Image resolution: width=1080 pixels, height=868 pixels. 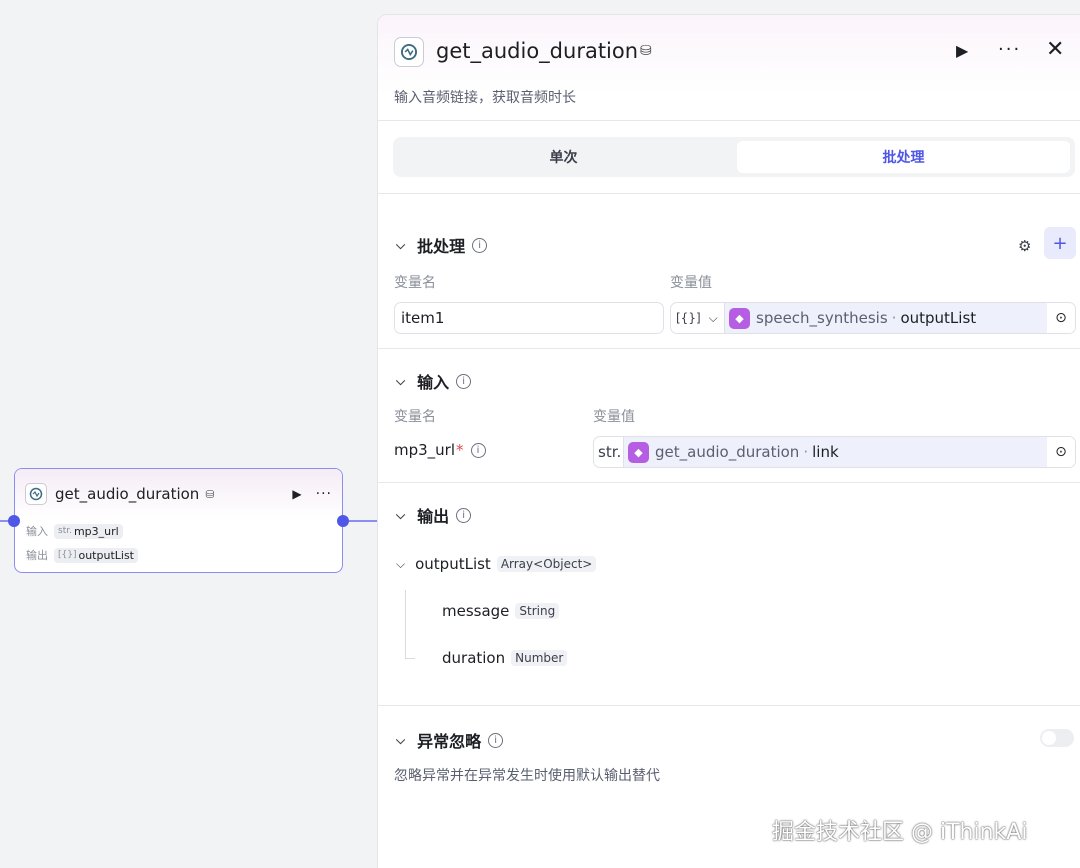 I want to click on node-input-type: str., so click(x=65, y=531).